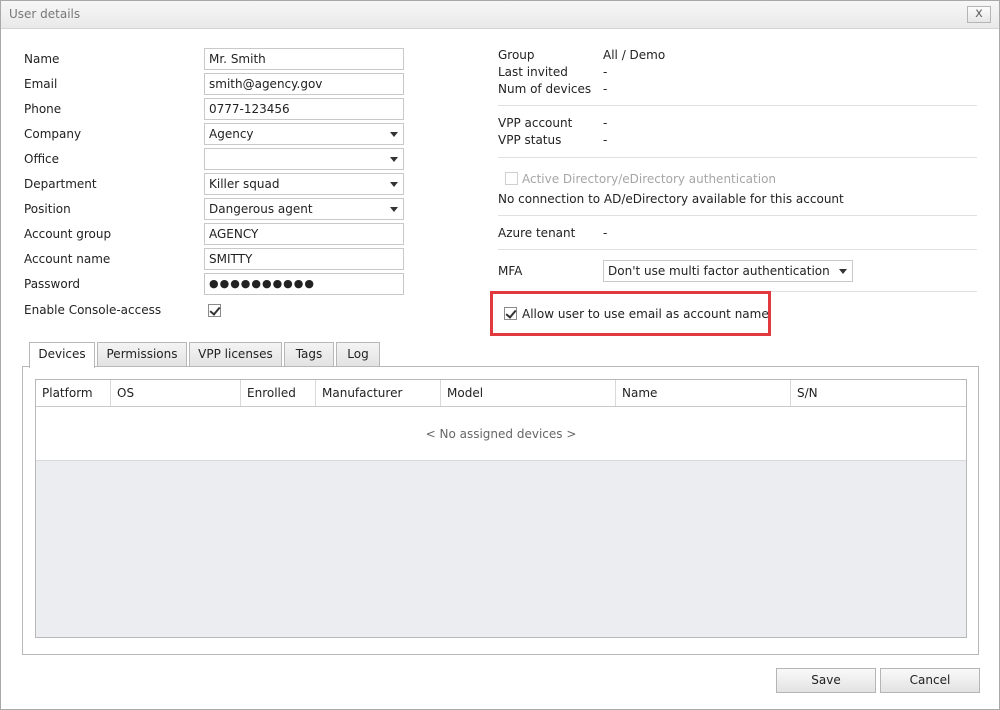 The height and width of the screenshot is (710, 1000). What do you see at coordinates (93, 310) in the screenshot?
I see `console-access-label: Enable Console-access` at bounding box center [93, 310].